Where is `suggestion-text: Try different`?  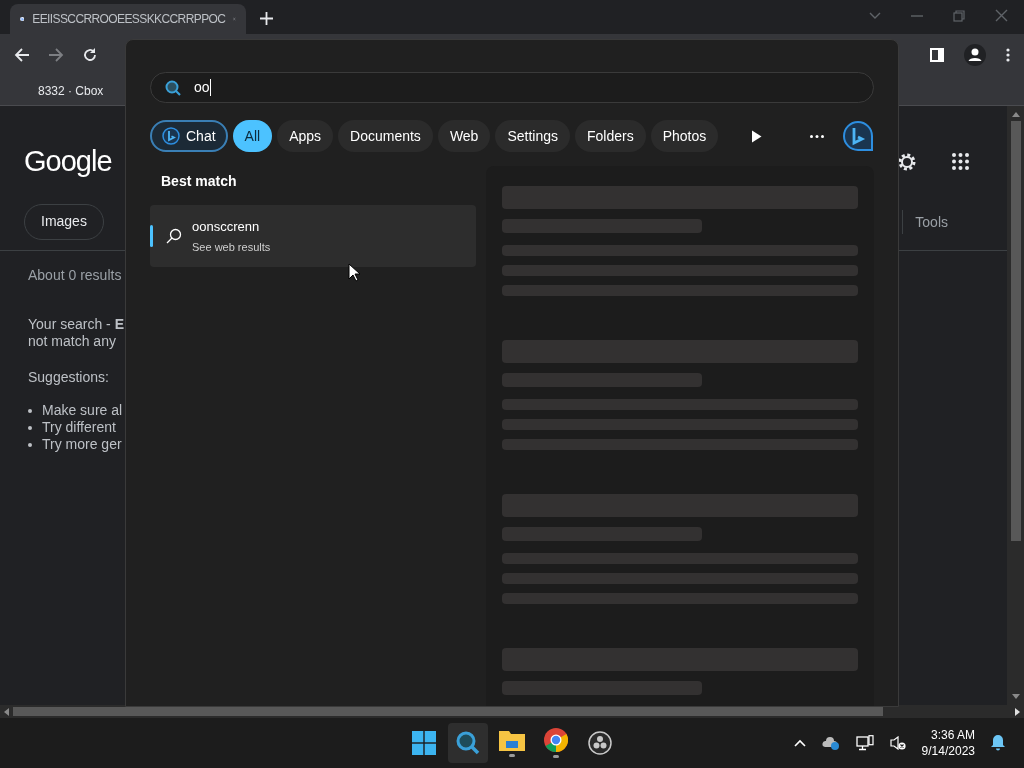 suggestion-text: Try different is located at coordinates (79, 427).